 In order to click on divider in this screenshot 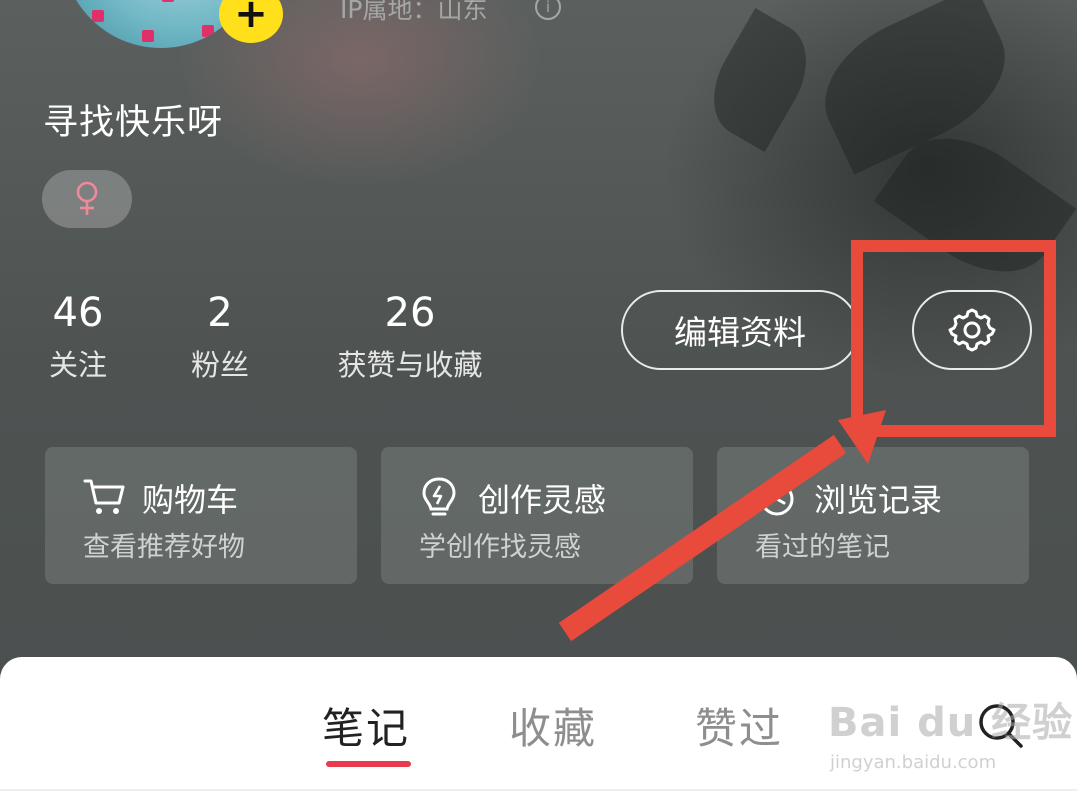, I will do `click(538, 790)`.